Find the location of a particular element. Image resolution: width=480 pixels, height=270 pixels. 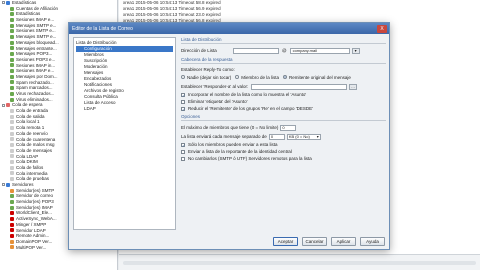

radio-label: Nadie (dejar sin tocar) is located at coordinates (209, 77).